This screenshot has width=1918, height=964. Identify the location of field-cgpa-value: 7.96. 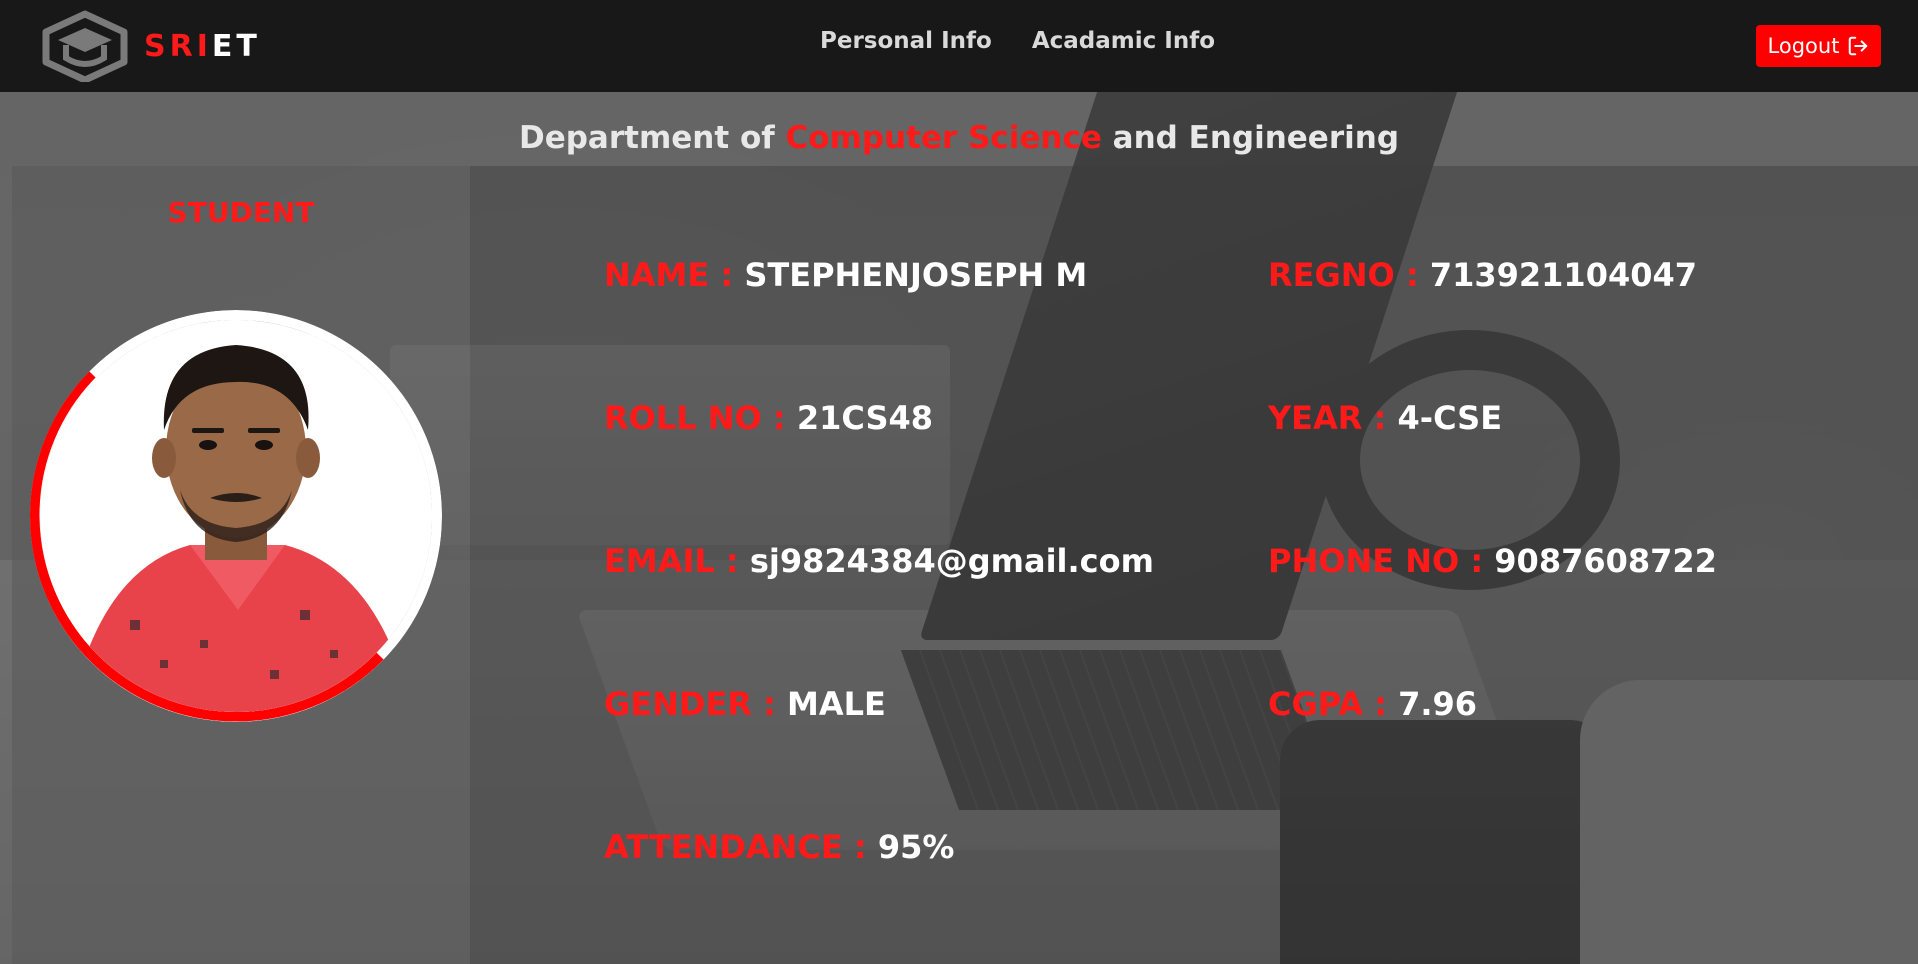
(1438, 704).